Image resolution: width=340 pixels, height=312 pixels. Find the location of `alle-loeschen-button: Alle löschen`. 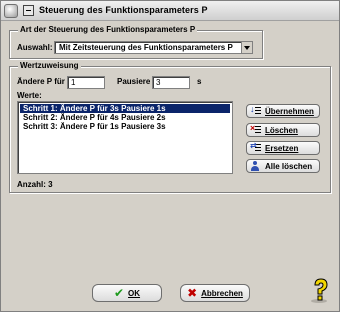

alle-loeschen-button: Alle löschen is located at coordinates (283, 166).